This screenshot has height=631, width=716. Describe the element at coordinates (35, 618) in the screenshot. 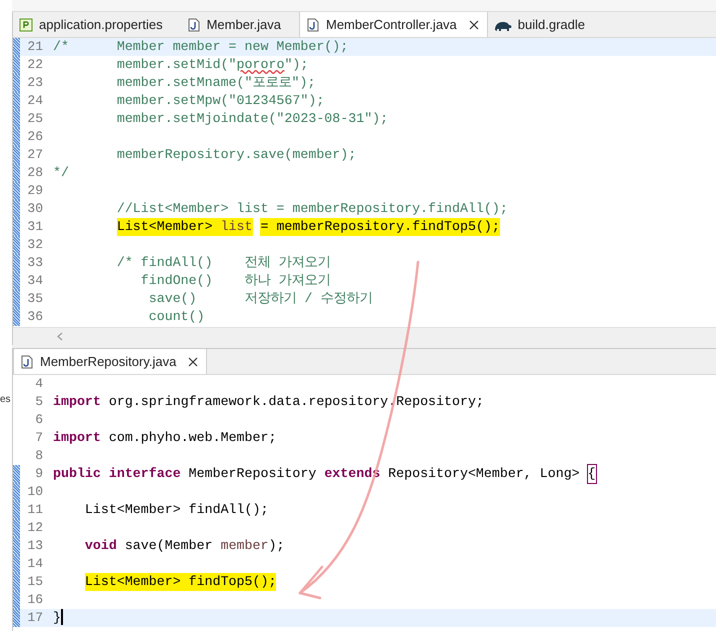

I see `line-number: 17` at that location.